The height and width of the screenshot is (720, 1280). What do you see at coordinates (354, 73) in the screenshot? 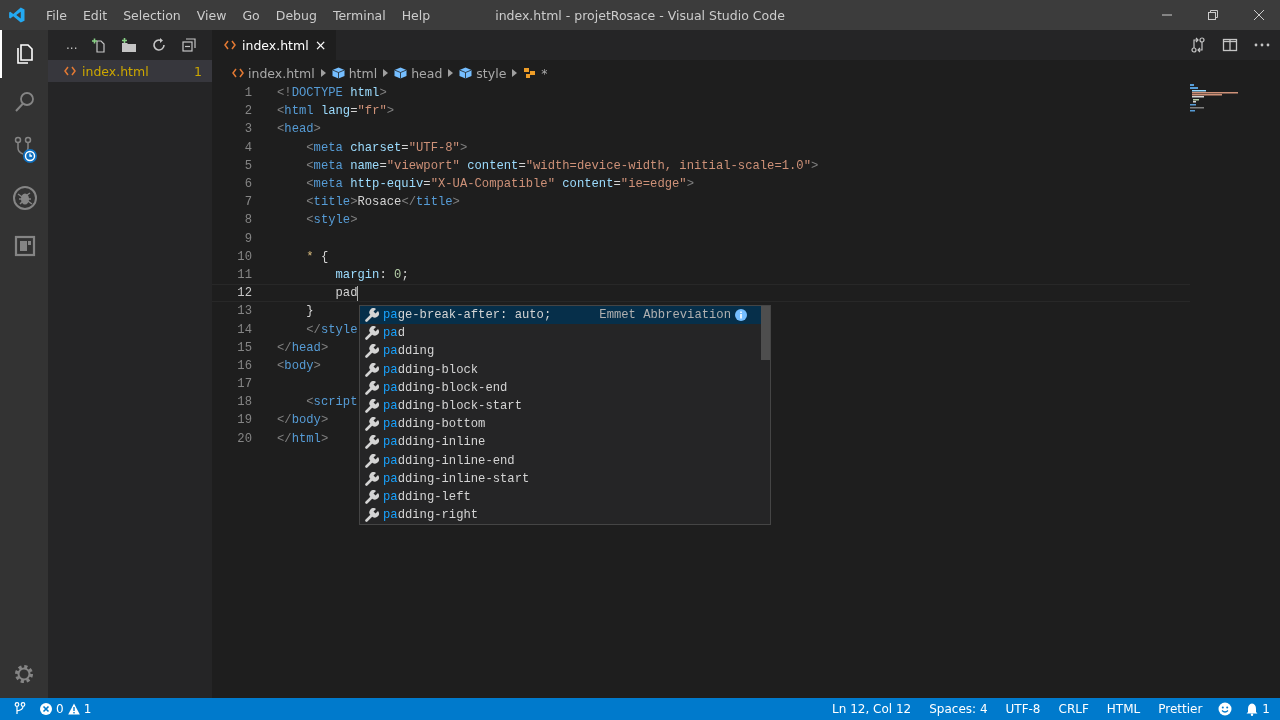
I see `breadcrumb-item: html` at bounding box center [354, 73].